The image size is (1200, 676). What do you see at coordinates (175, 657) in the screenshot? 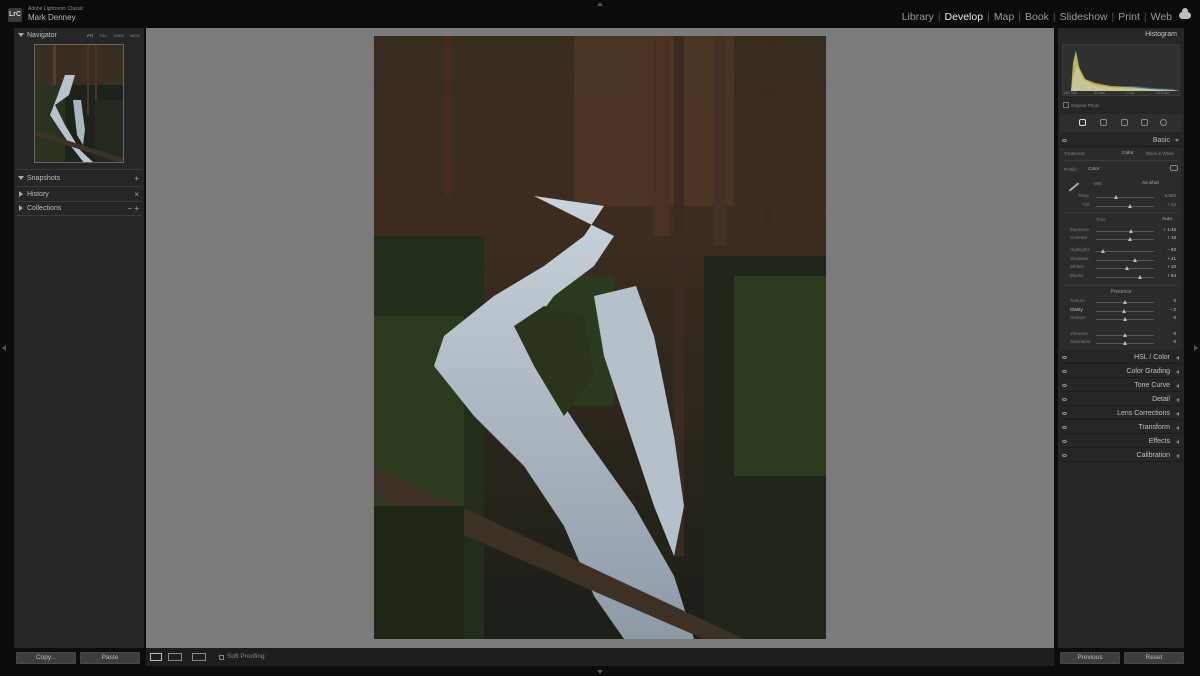
I see `before-after-icon` at bounding box center [175, 657].